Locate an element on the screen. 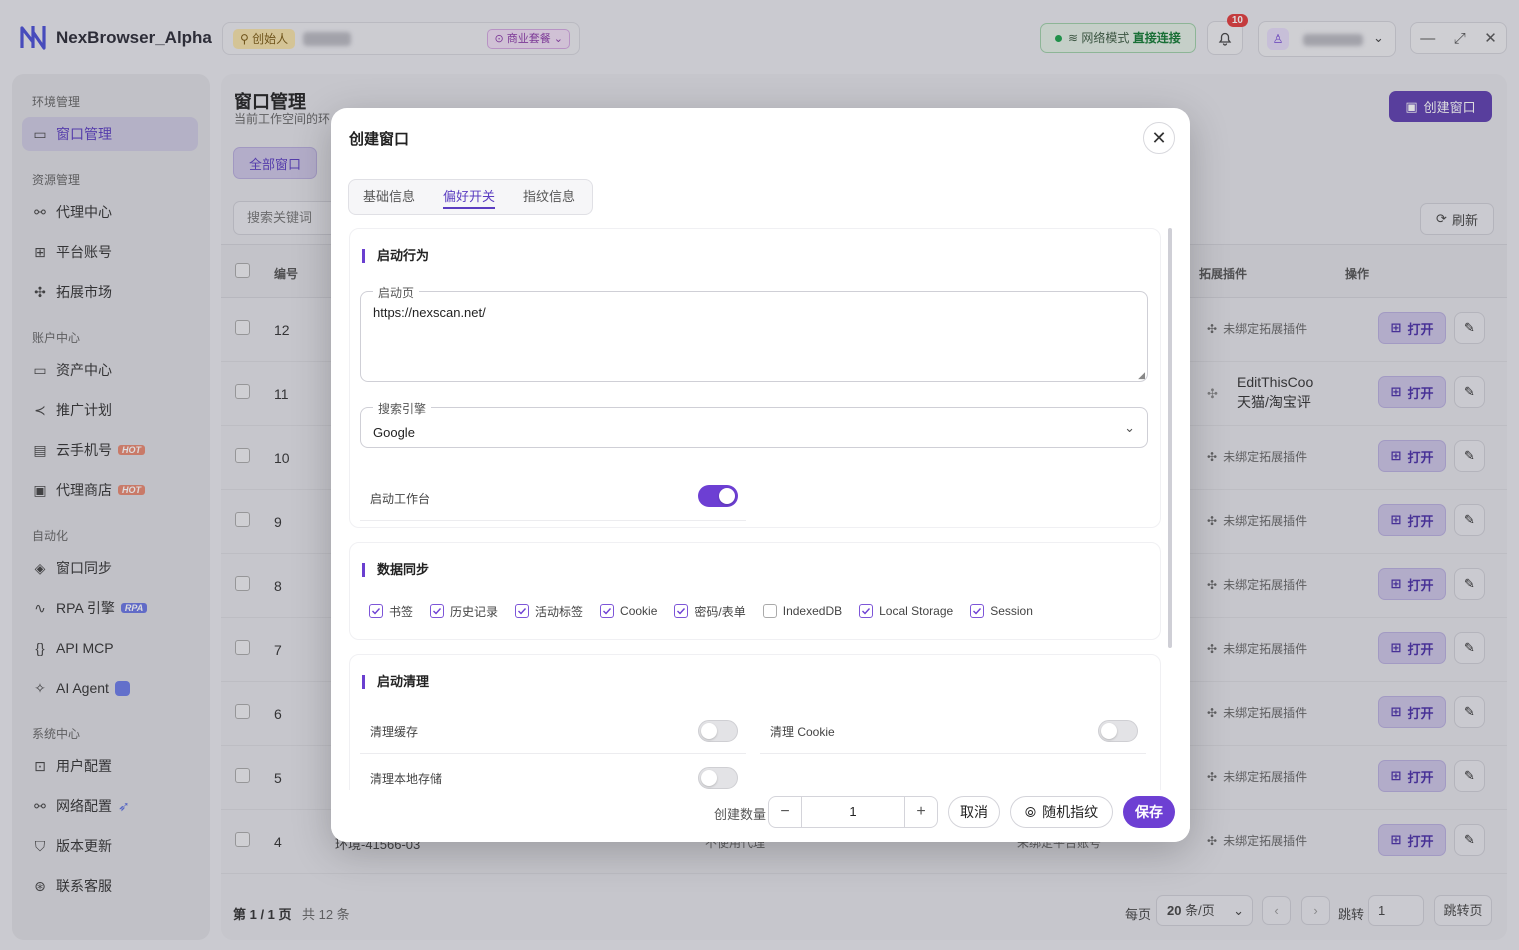 This screenshot has height=950, width=1519. tab-fingerprint: 指纹信息 is located at coordinates (549, 197).